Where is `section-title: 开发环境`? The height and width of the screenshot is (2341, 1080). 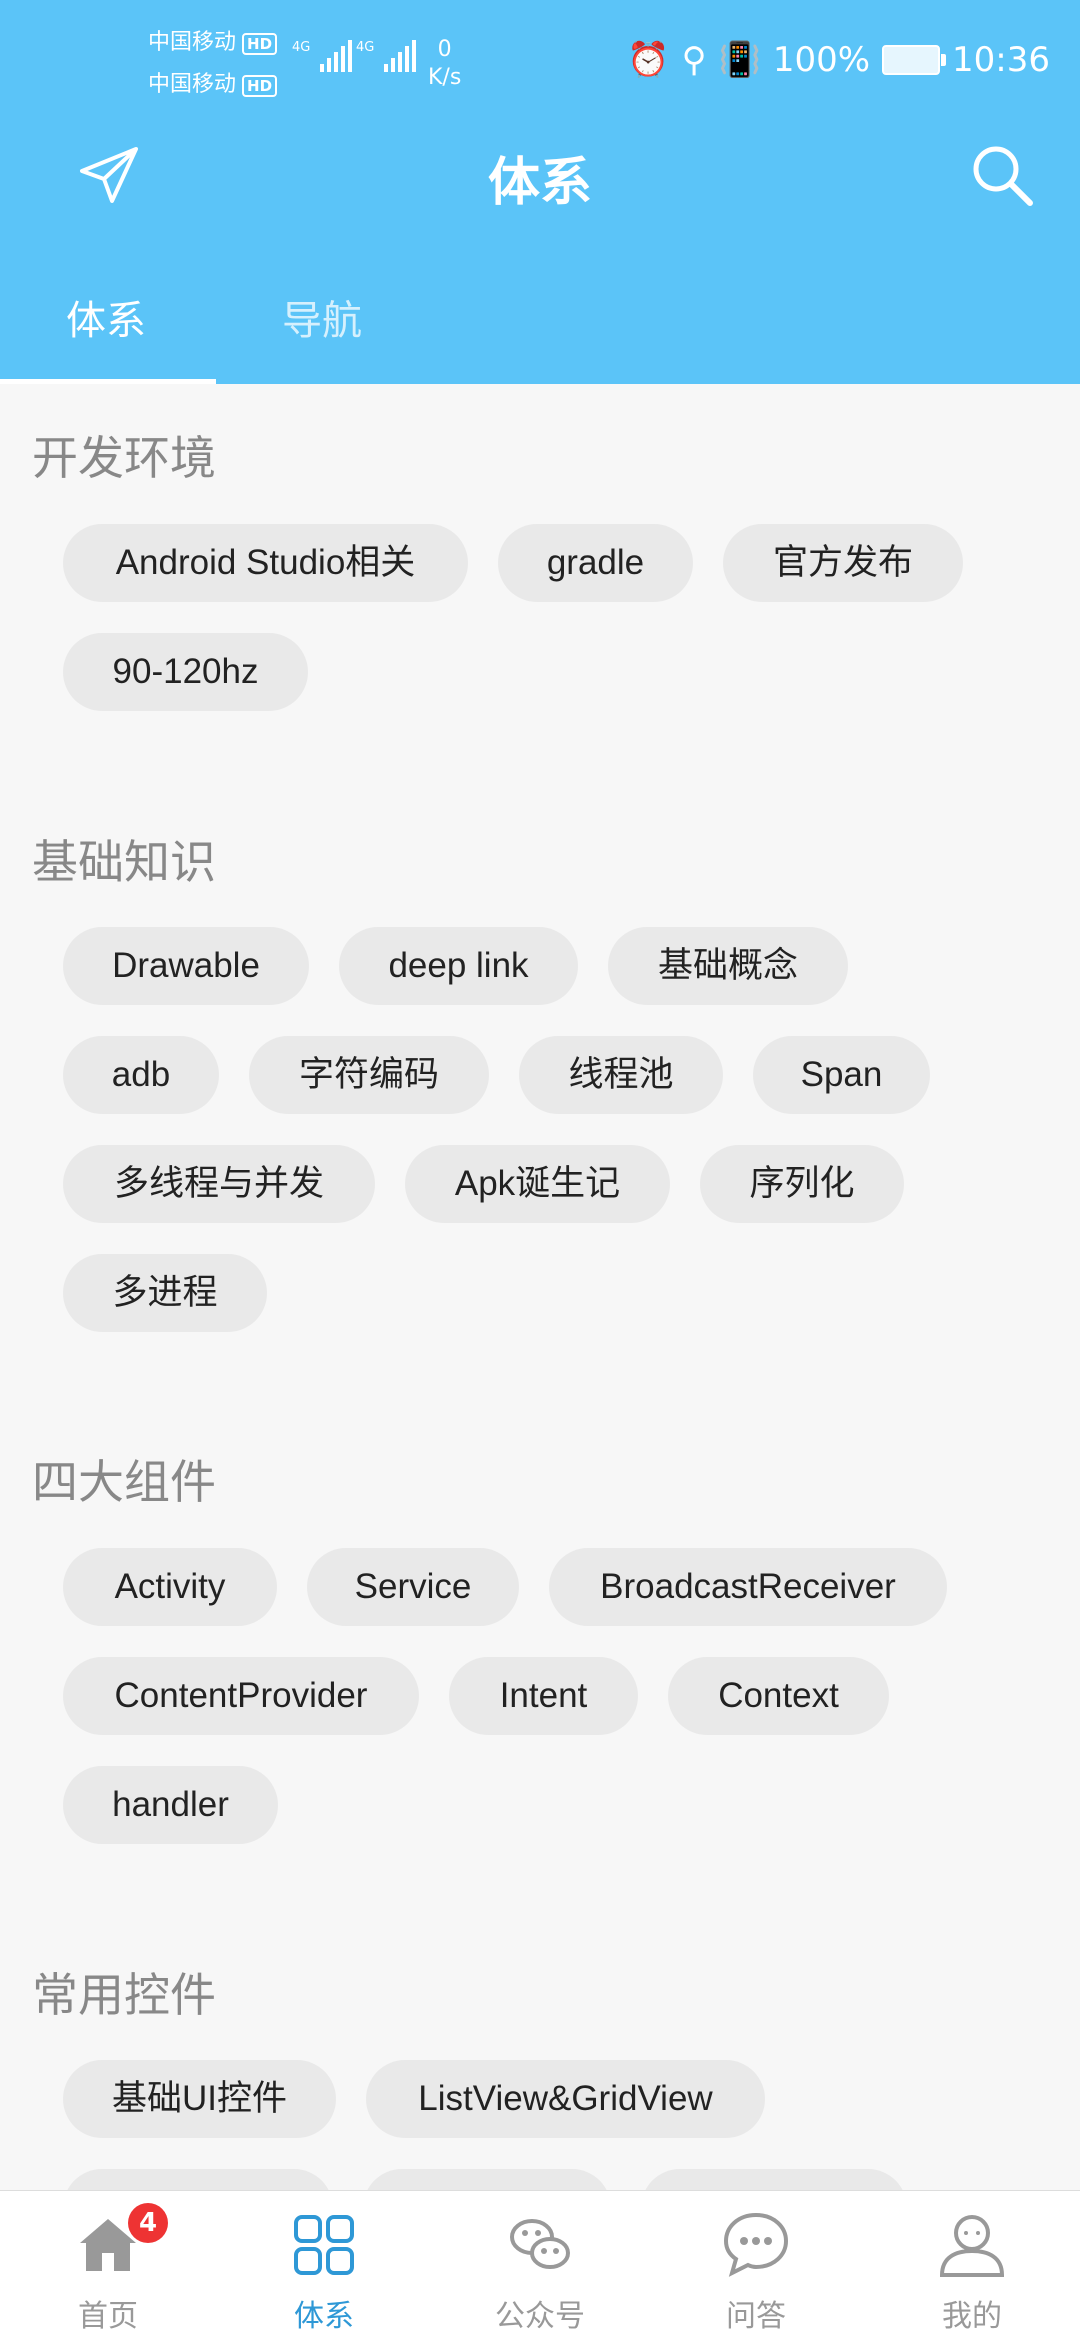
section-title: 开发环境 is located at coordinates (124, 458).